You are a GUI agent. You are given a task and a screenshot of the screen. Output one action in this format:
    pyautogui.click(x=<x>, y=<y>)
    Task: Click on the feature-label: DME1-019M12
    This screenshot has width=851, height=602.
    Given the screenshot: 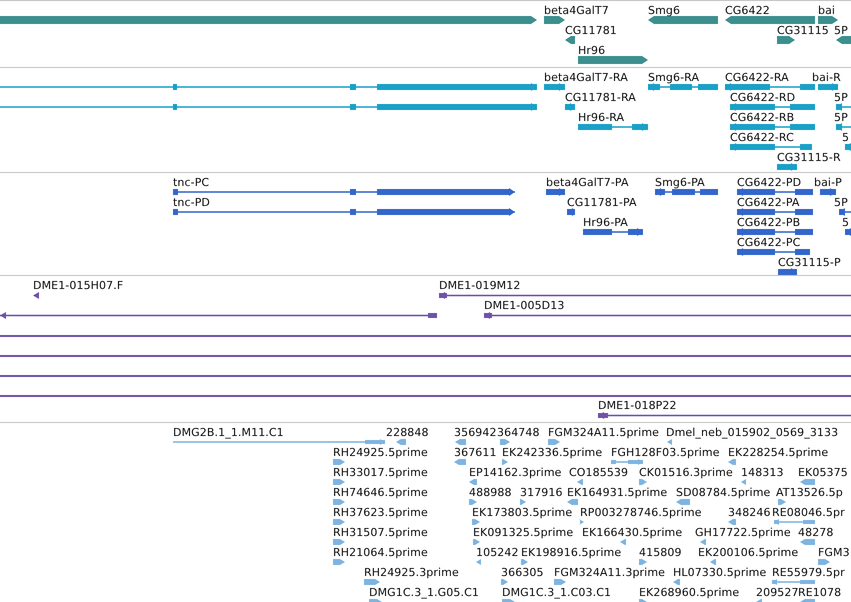 What is the action you would take?
    pyautogui.click(x=479, y=285)
    